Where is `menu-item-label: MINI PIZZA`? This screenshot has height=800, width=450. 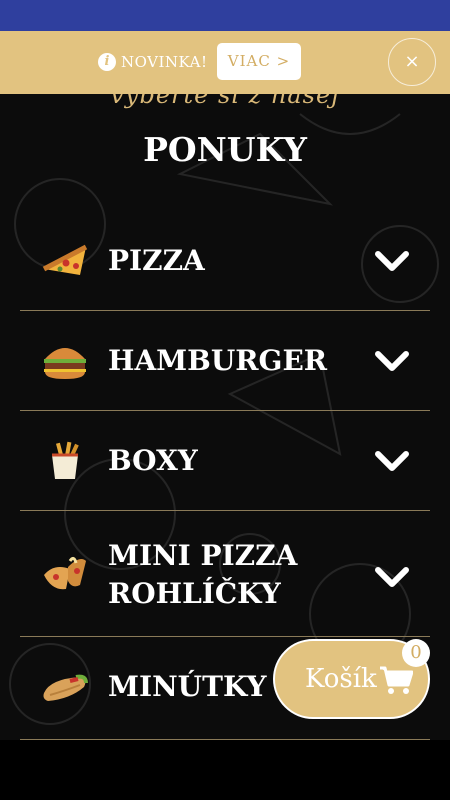 menu-item-label: MINI PIZZA is located at coordinates (203, 555).